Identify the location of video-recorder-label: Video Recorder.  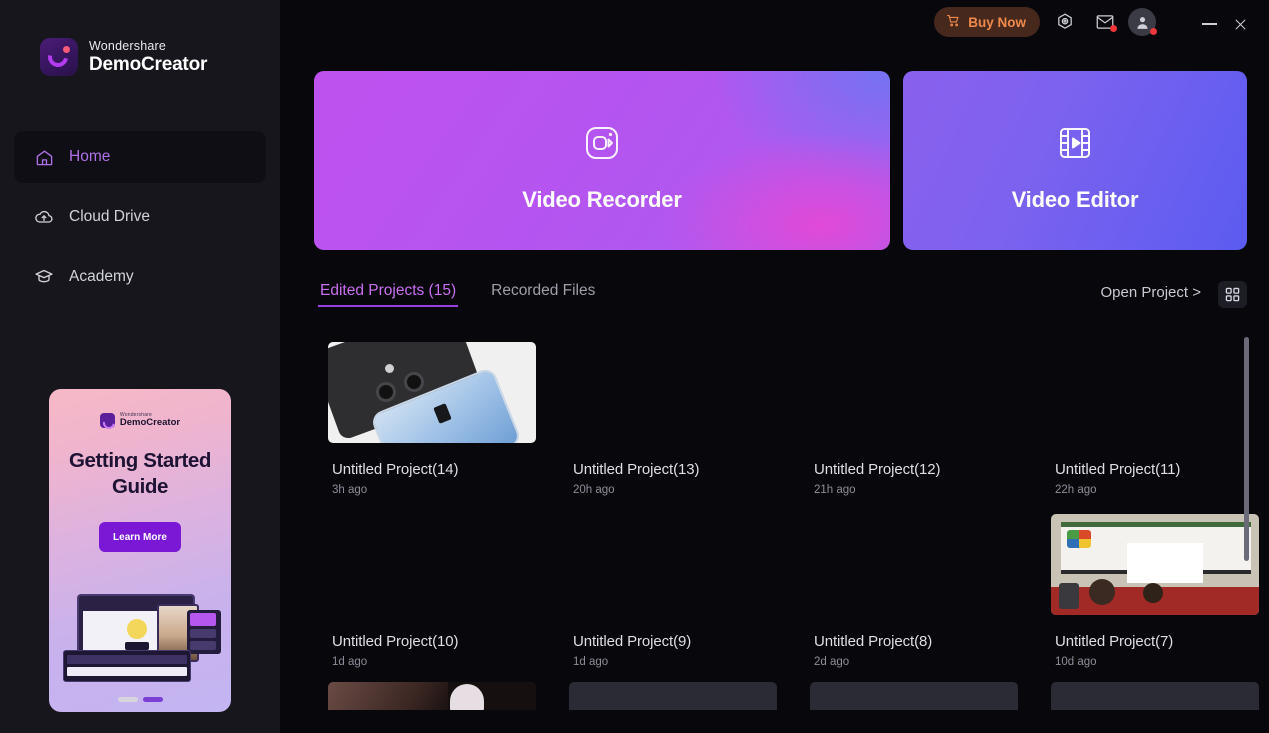
(602, 199).